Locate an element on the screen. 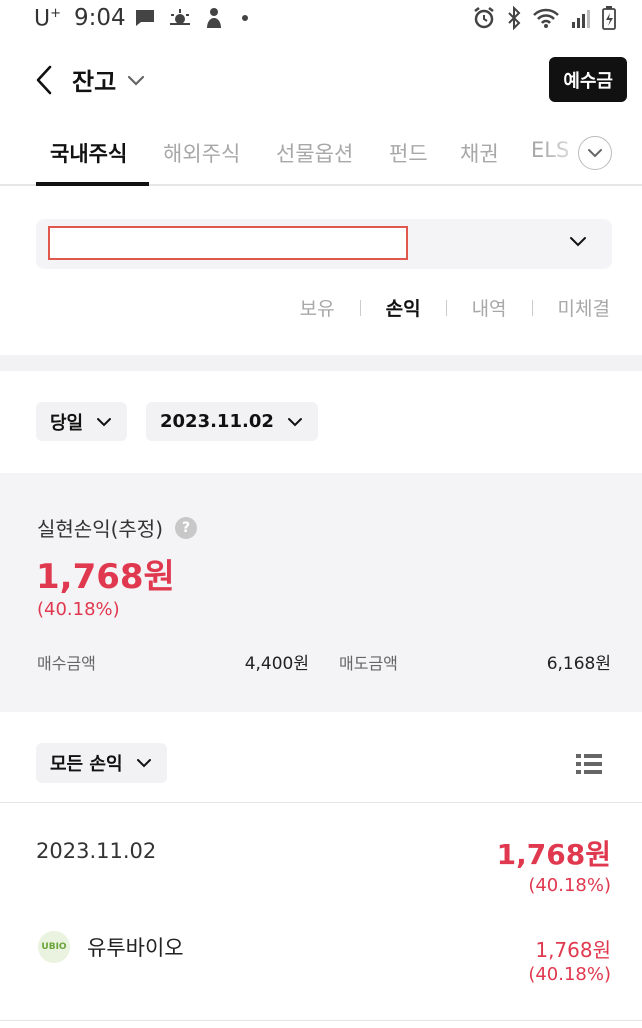 The height and width of the screenshot is (1028, 642). subtab-profit-loss: 손익 is located at coordinates (403, 307).